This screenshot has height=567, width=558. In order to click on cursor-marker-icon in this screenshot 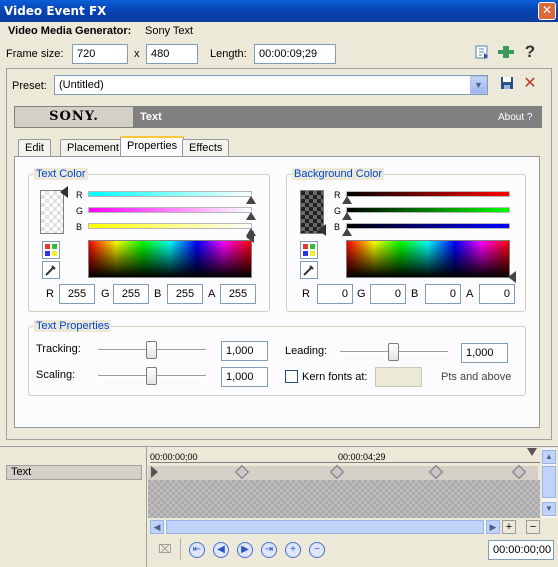, I will do `click(154, 472)`.